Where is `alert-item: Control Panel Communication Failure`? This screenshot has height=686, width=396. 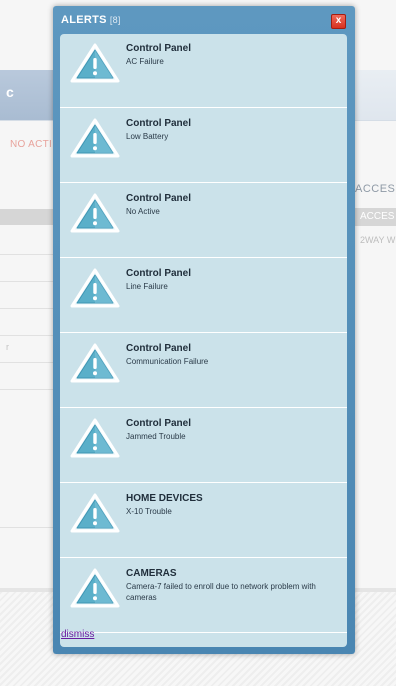
alert-item: Control Panel Communication Failure is located at coordinates (203, 371).